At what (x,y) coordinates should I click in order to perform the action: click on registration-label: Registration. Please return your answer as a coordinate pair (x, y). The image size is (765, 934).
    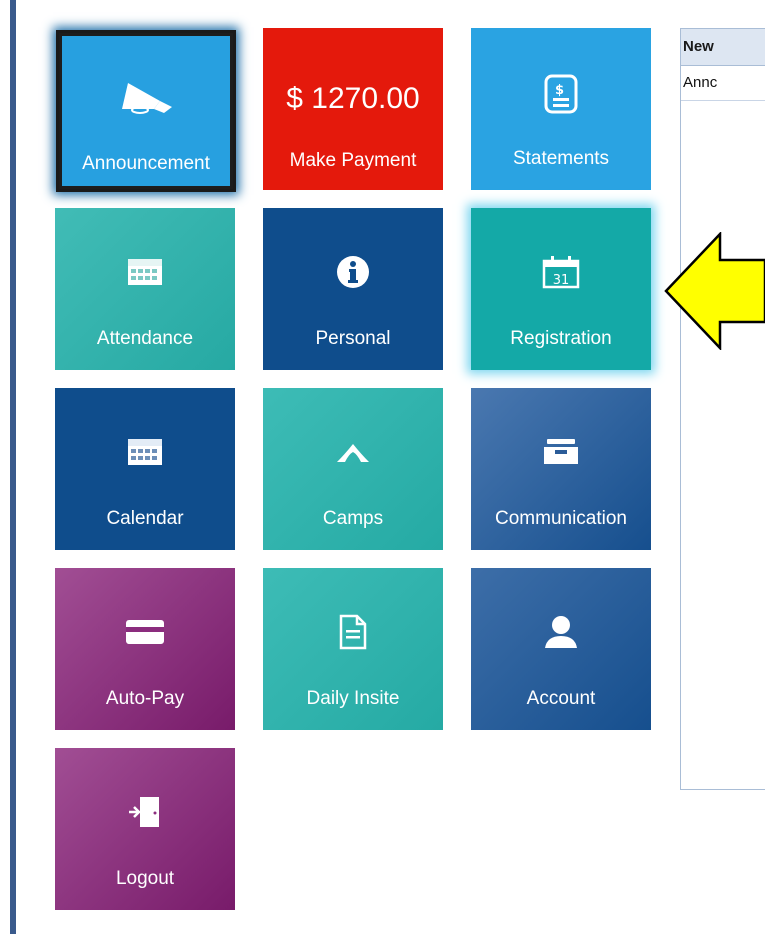
    Looking at the image, I should click on (561, 338).